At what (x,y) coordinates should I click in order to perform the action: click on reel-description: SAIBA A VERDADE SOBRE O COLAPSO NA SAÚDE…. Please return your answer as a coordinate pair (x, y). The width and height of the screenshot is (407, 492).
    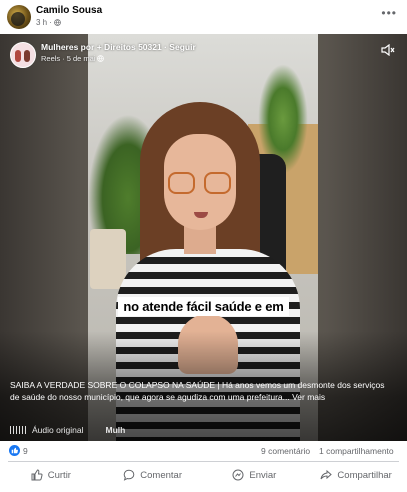
    Looking at the image, I should click on (200, 391).